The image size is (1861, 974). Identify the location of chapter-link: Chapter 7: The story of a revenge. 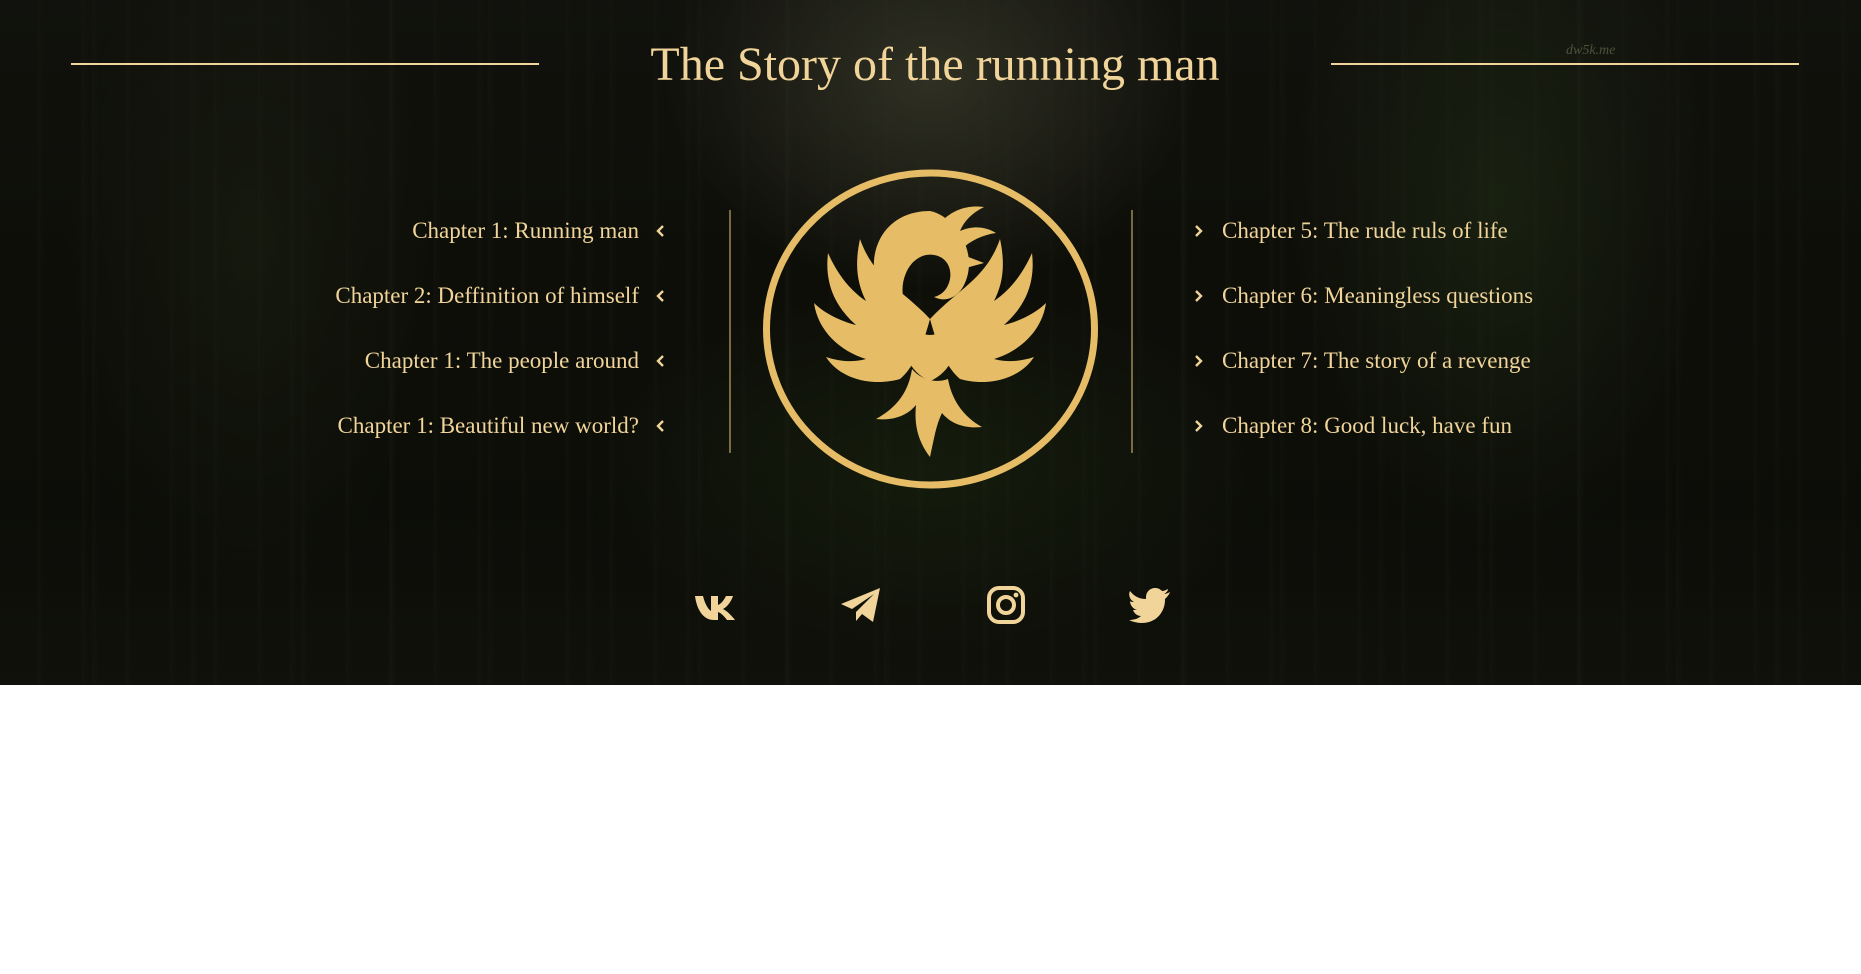
(1361, 361).